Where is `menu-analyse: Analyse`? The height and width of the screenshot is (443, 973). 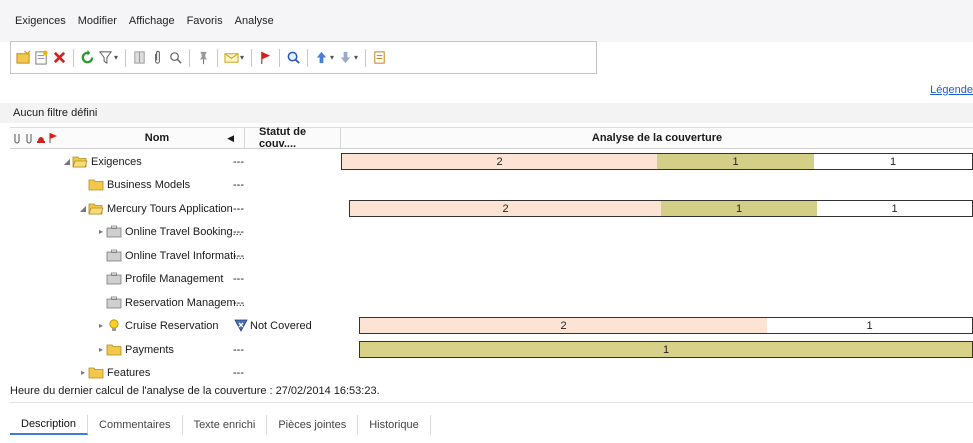 menu-analyse: Analyse is located at coordinates (254, 21).